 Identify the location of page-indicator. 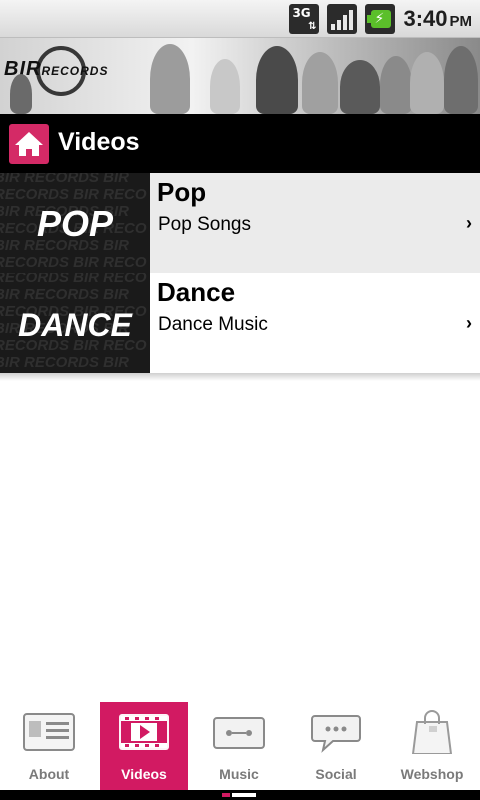
(240, 795).